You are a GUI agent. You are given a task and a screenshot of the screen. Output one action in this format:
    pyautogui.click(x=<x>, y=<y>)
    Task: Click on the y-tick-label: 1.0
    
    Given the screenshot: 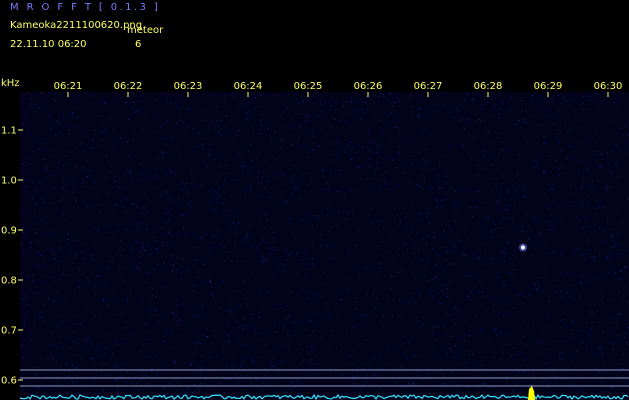 What is the action you would take?
    pyautogui.click(x=9, y=181)
    